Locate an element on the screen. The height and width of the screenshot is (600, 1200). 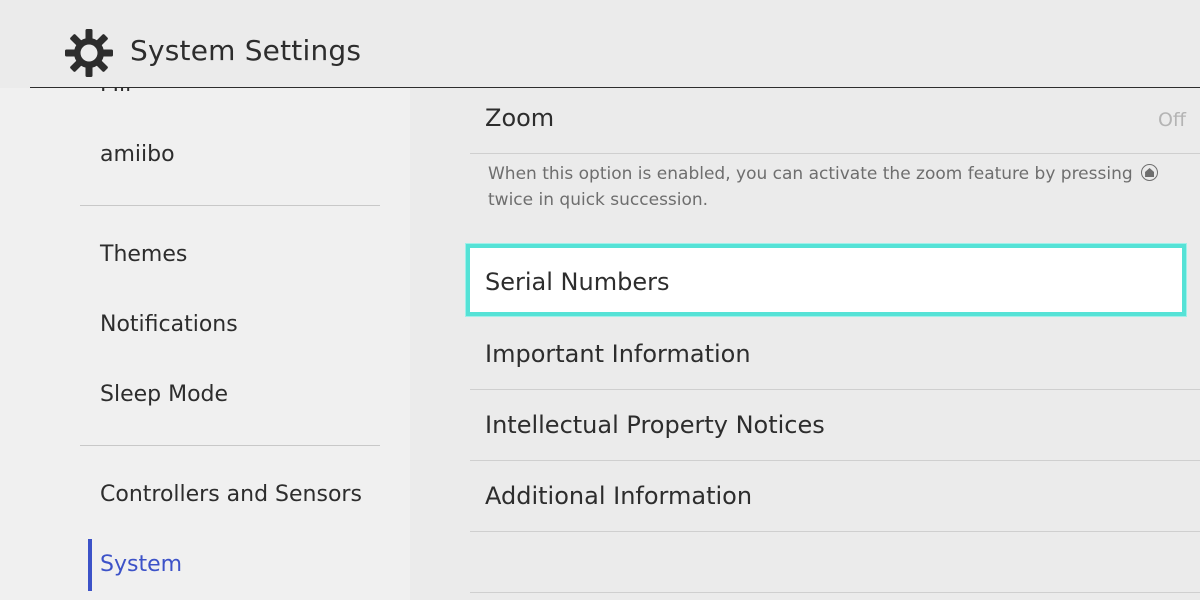
gear-icon is located at coordinates (89, 53).